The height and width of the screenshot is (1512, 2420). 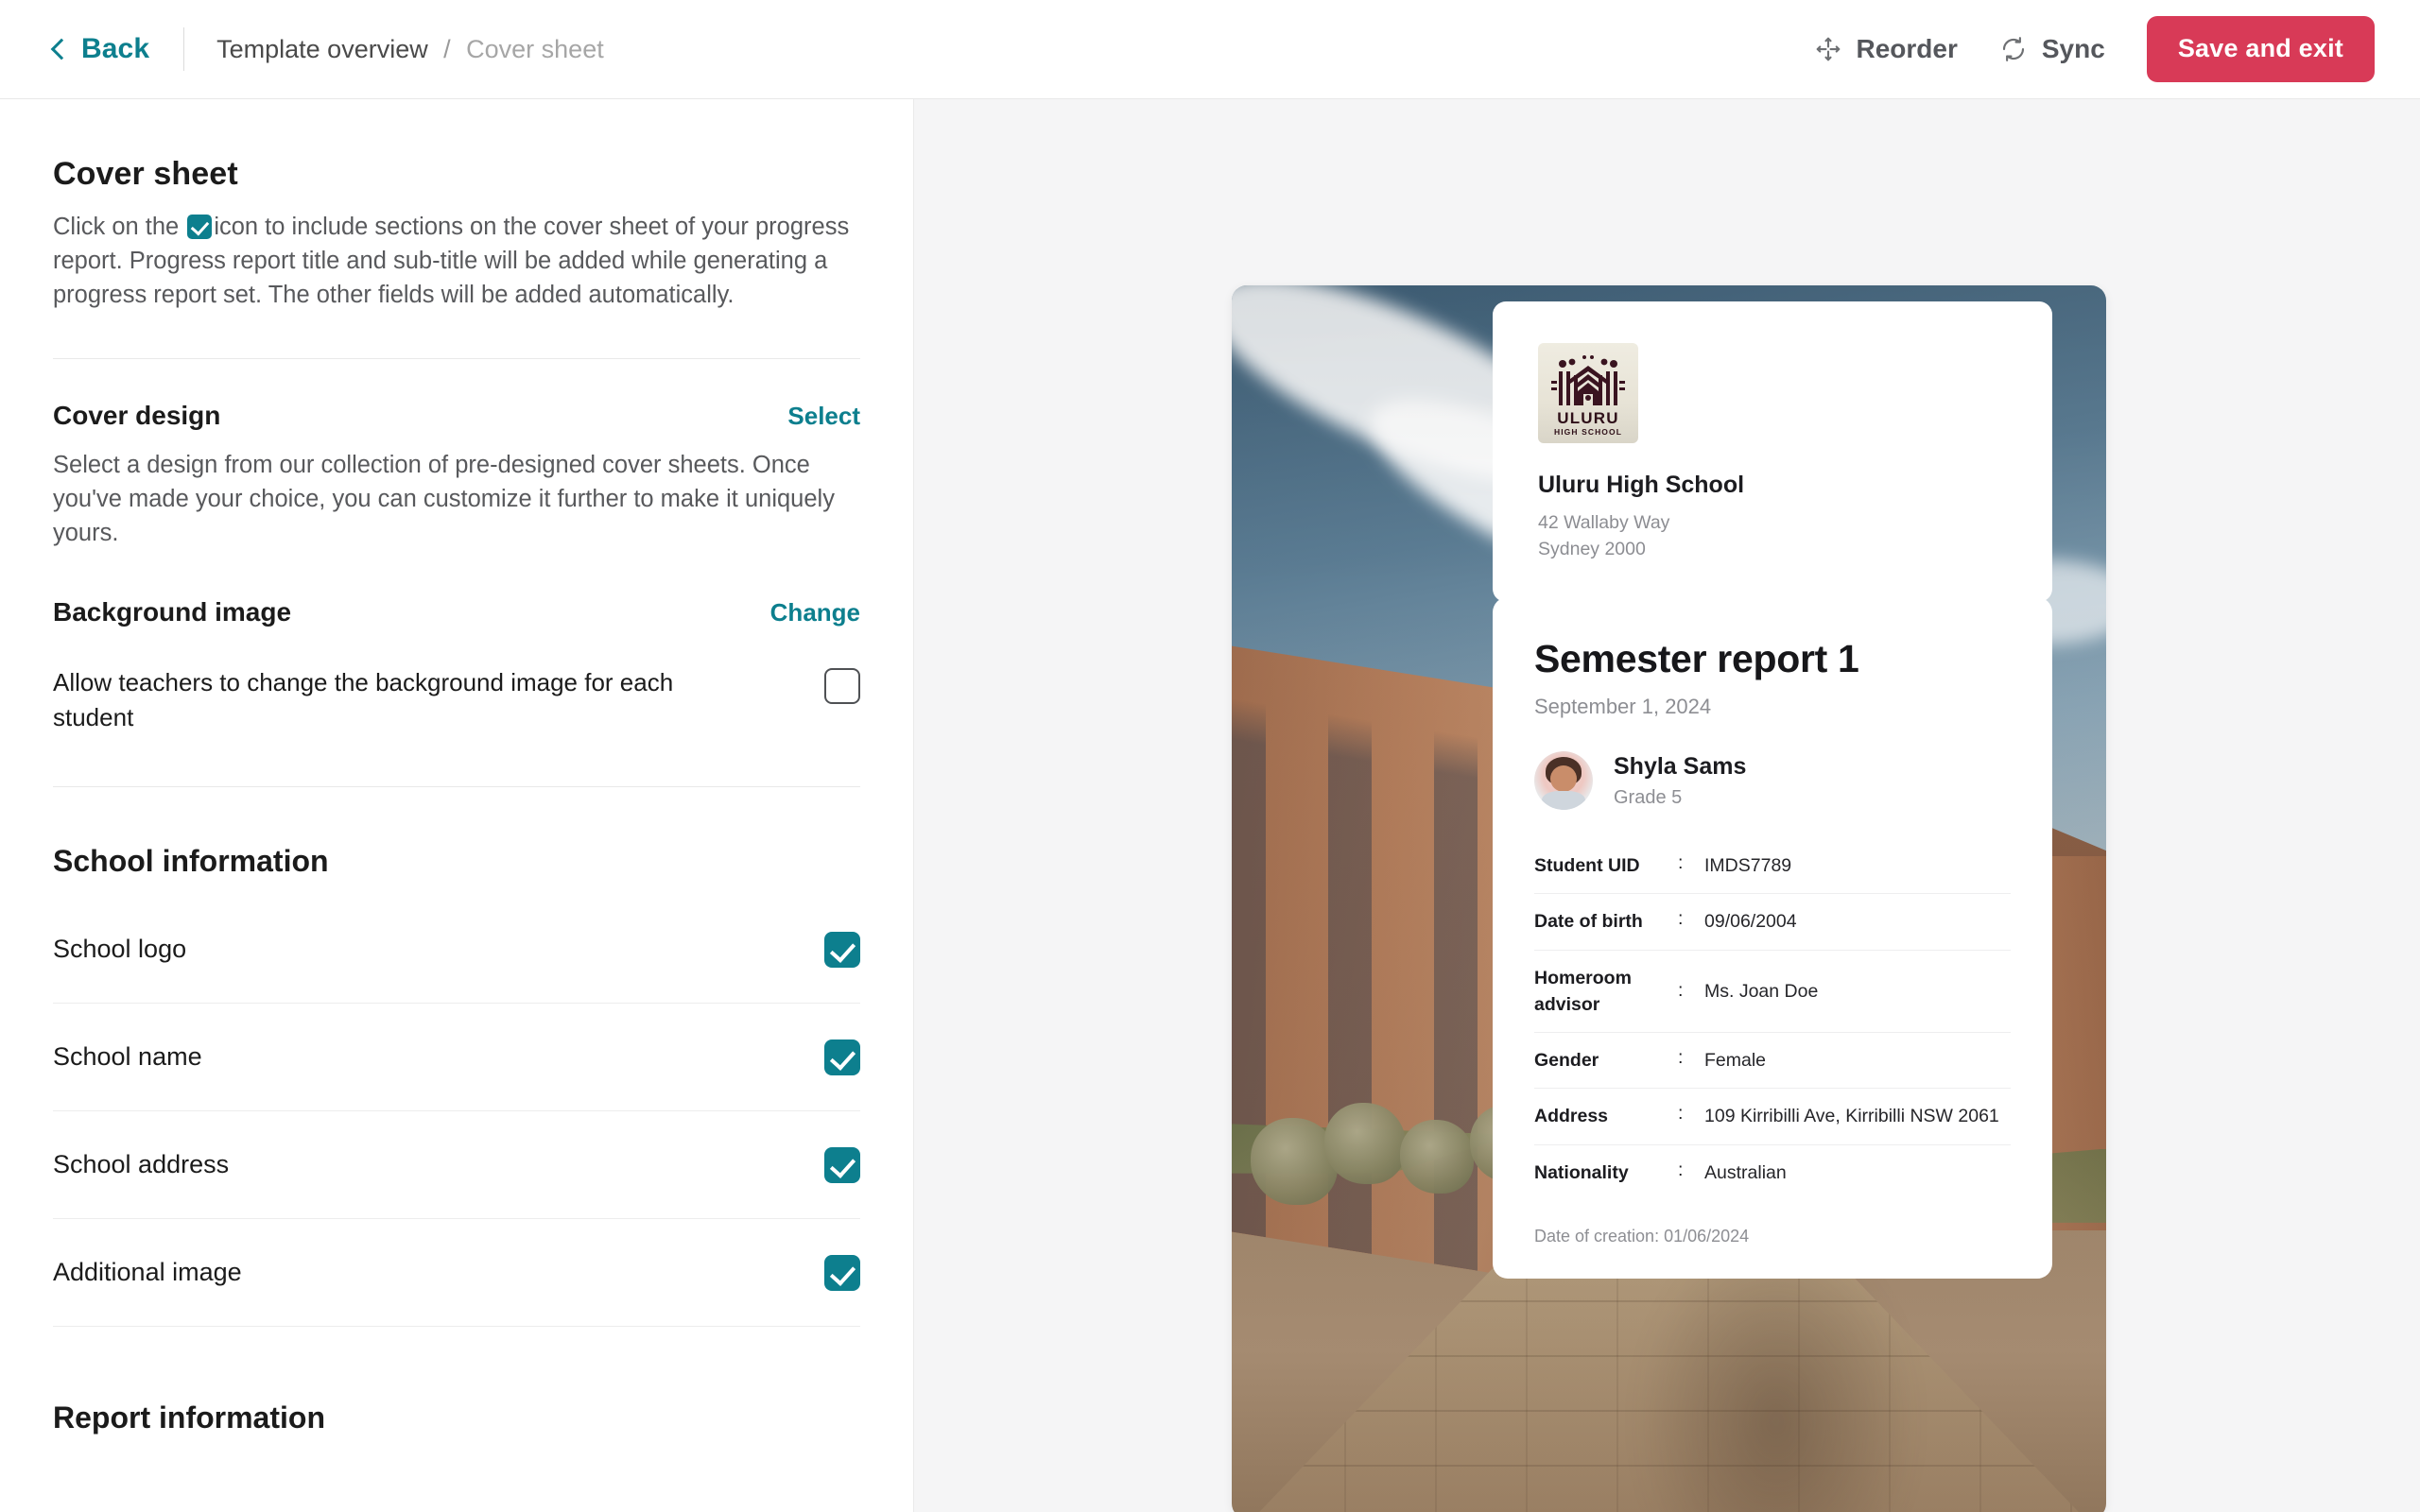 I want to click on background-image-title: Background image, so click(x=172, y=612).